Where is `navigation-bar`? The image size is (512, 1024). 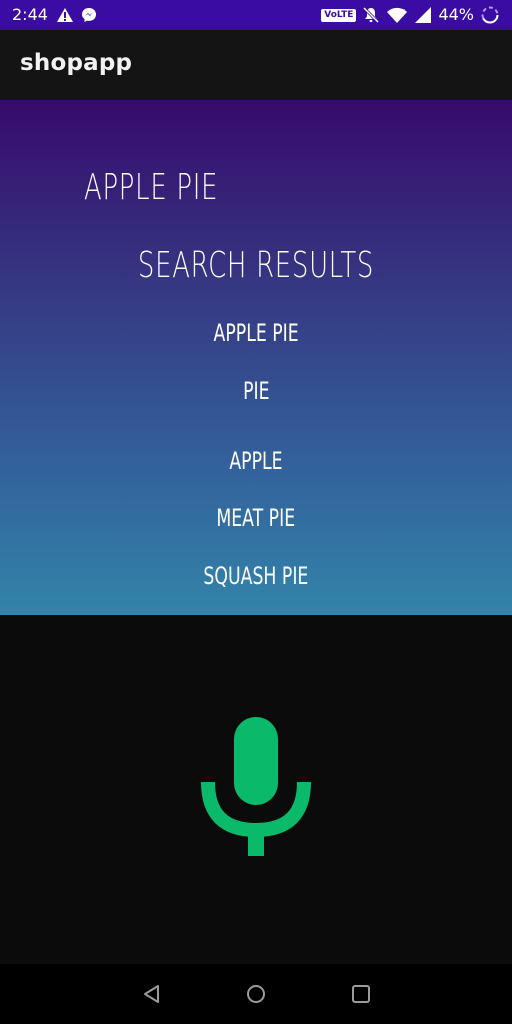 navigation-bar is located at coordinates (256, 994).